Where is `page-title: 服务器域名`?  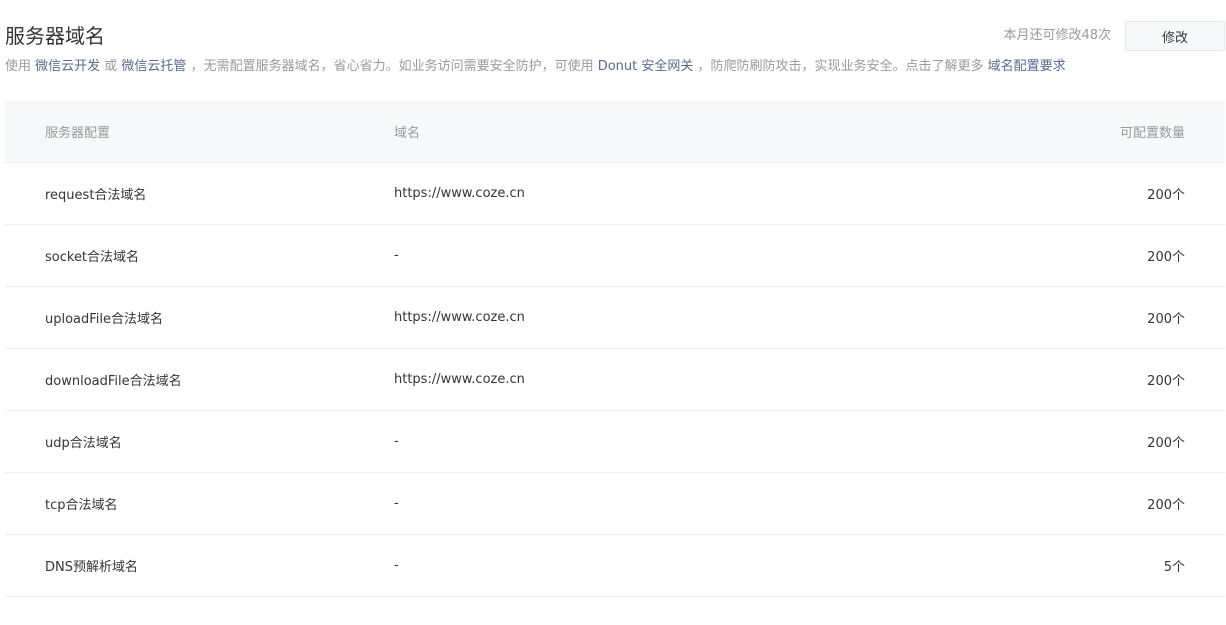 page-title: 服务器域名 is located at coordinates (55, 36).